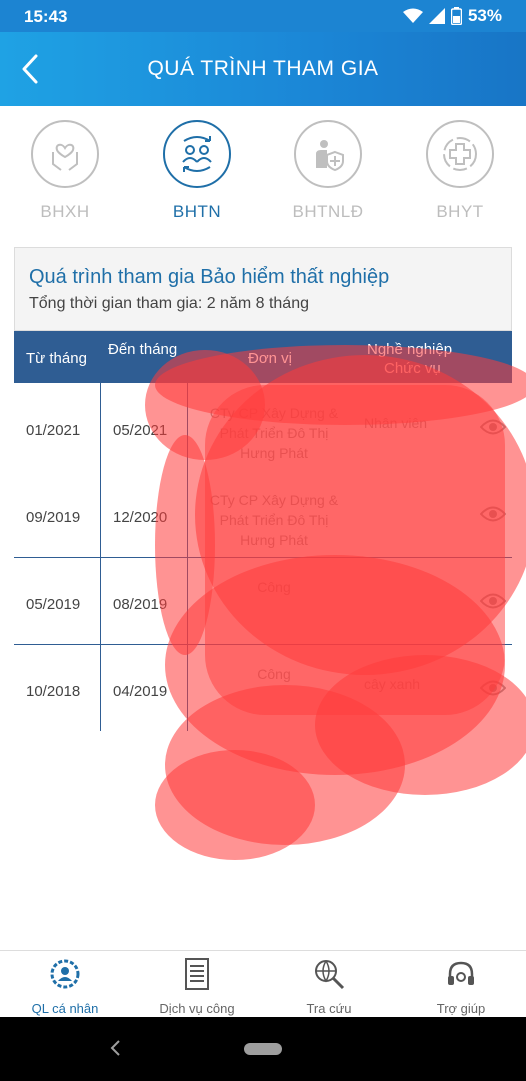  I want to click on summary-heading: Quá trình tham gia Bảo hiểm thất nghiệp, so click(209, 277).